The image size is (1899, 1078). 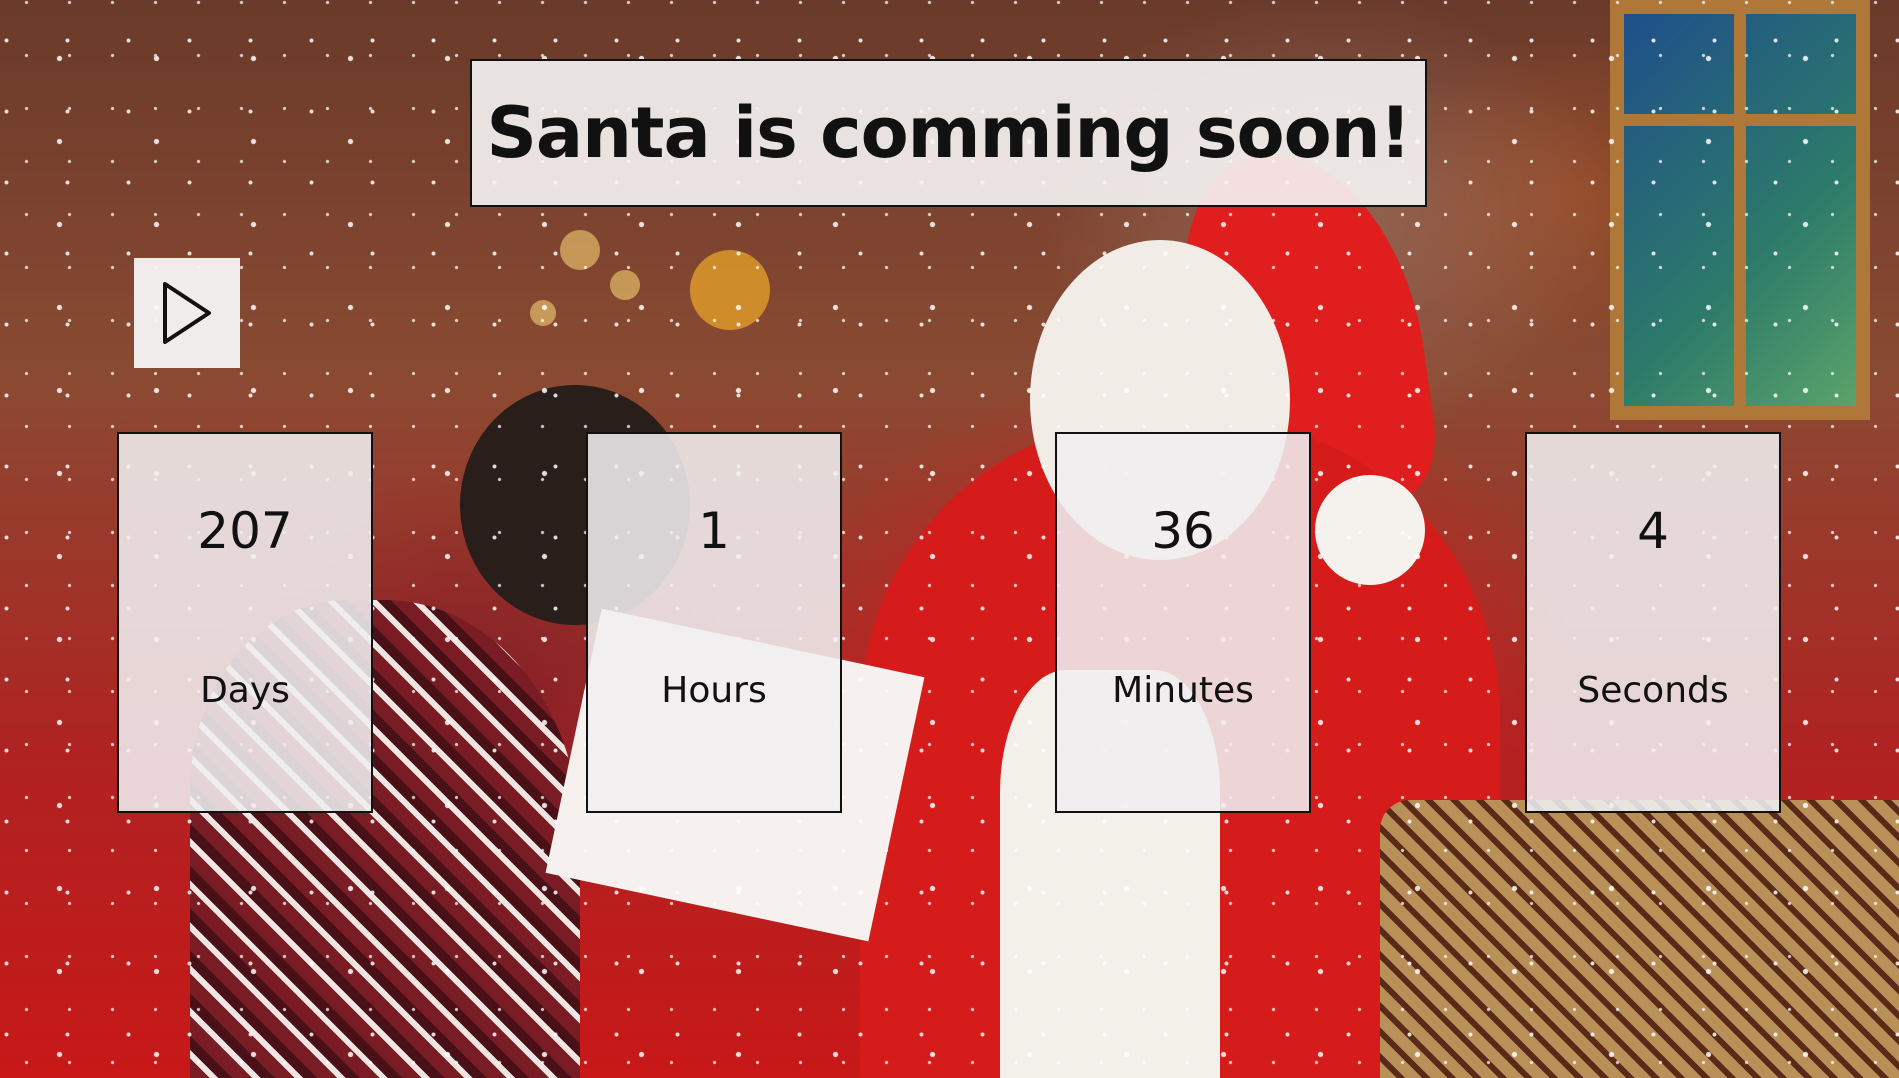 What do you see at coordinates (245, 531) in the screenshot?
I see `days-value: 207` at bounding box center [245, 531].